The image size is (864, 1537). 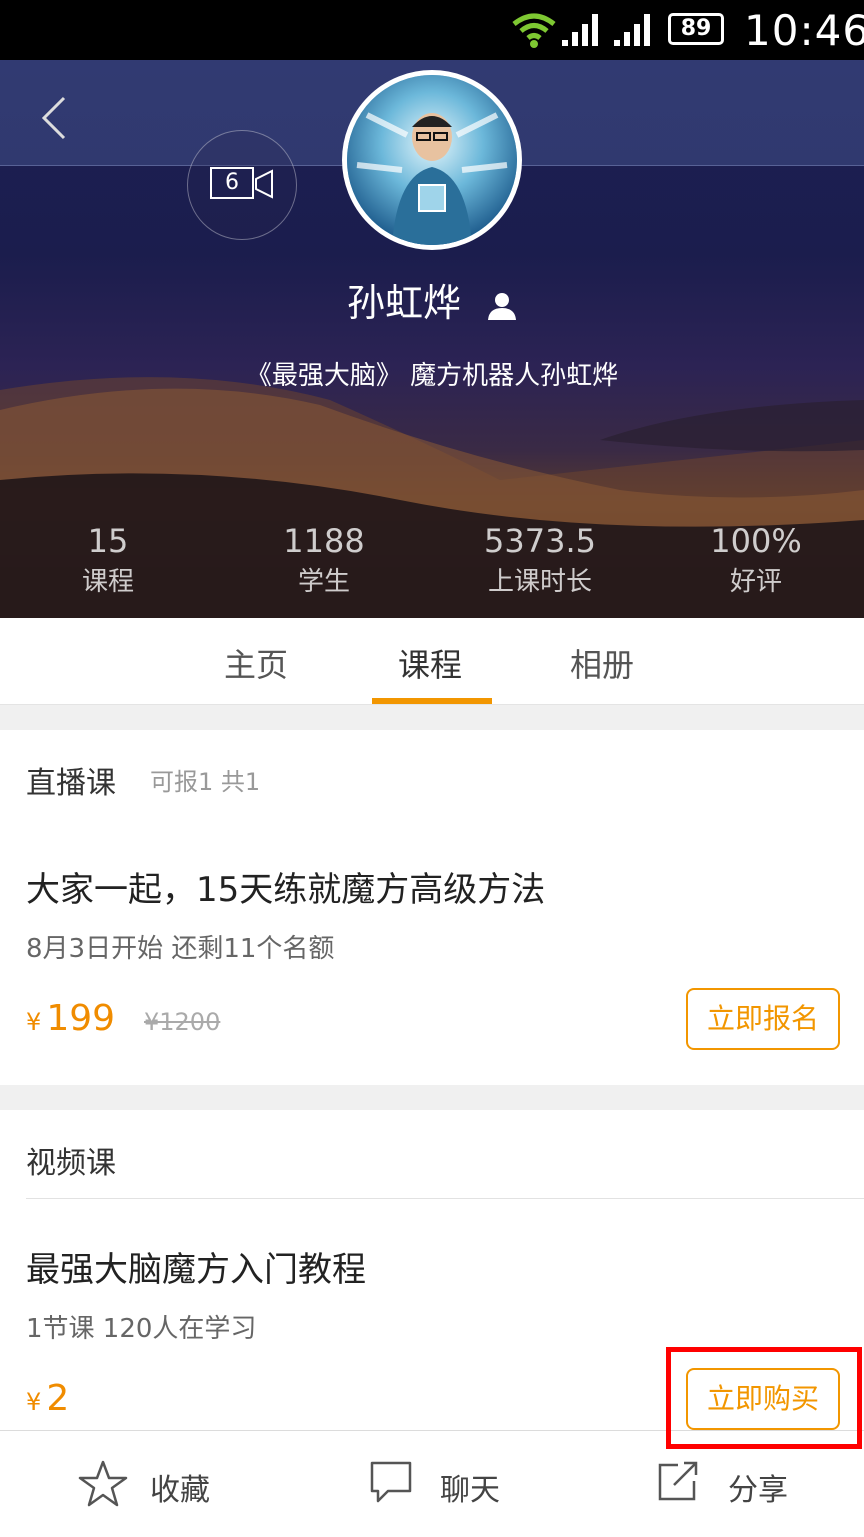 I want to click on teacher-name: 孙虹烨, so click(x=403, y=303).